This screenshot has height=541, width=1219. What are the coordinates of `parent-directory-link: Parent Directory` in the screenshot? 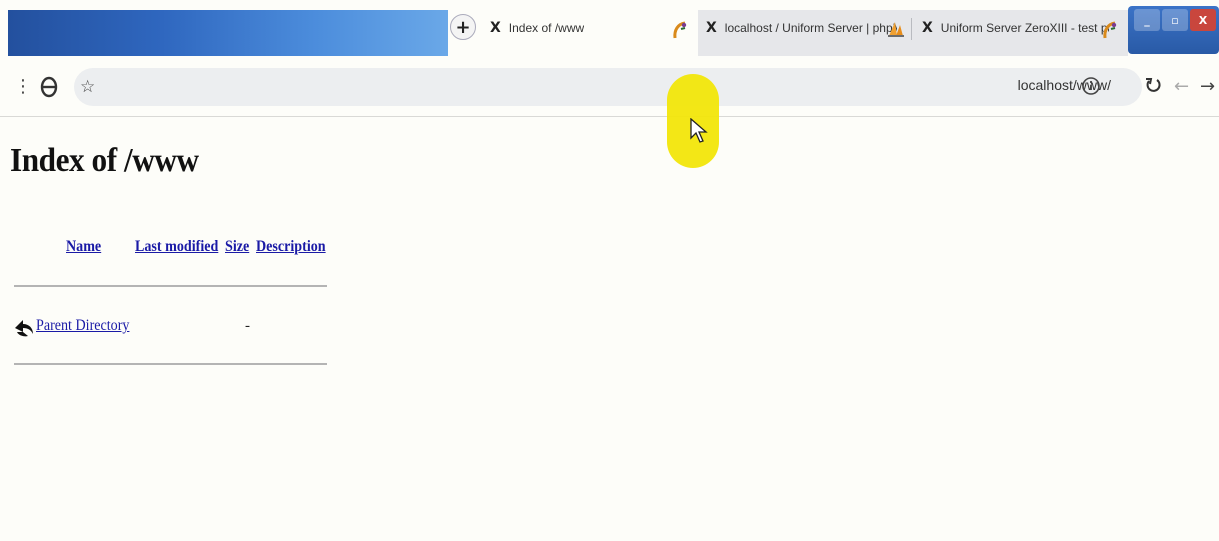 It's located at (82, 326).